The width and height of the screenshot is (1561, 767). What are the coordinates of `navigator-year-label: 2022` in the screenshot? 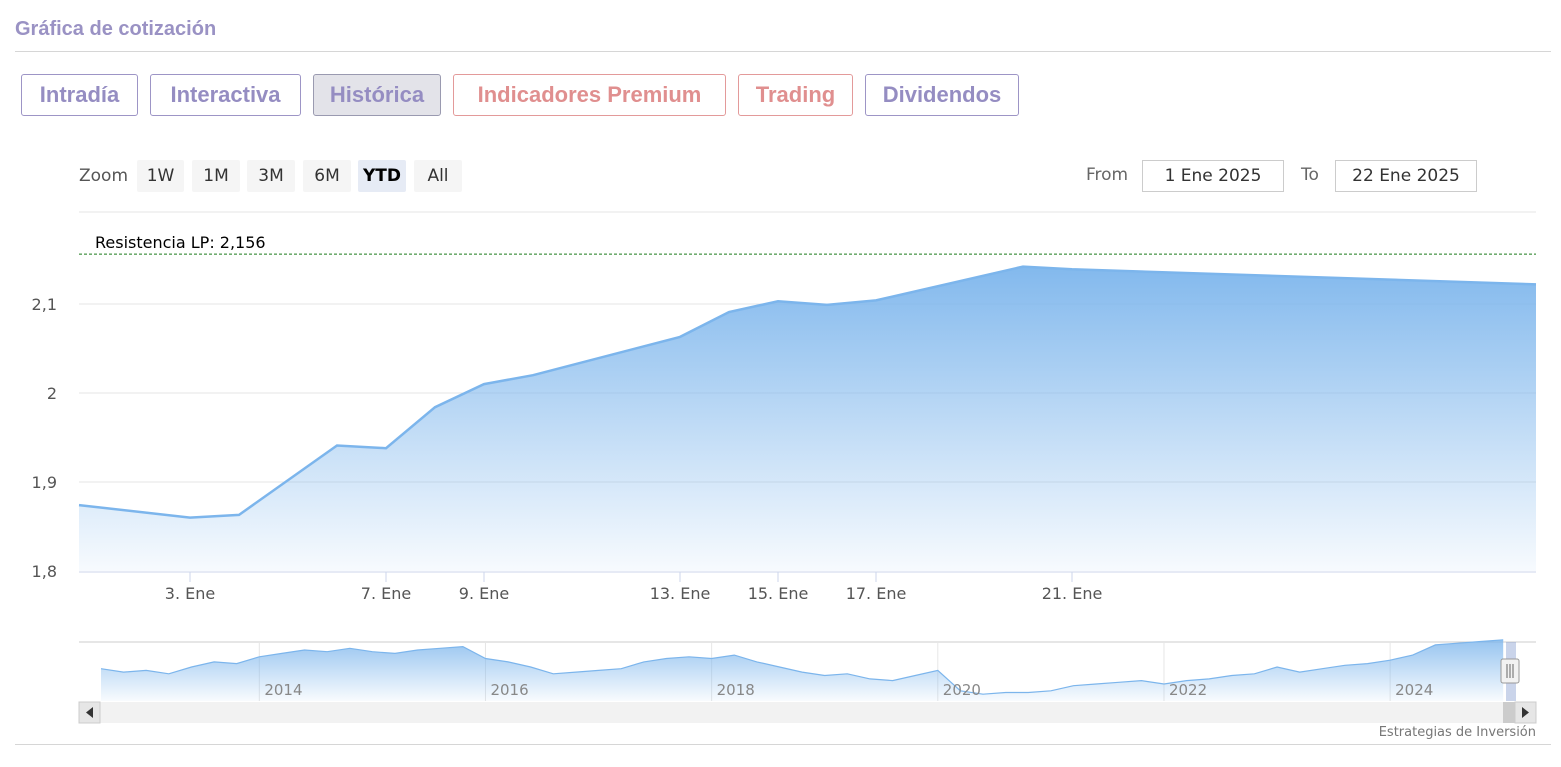 It's located at (1188, 690).